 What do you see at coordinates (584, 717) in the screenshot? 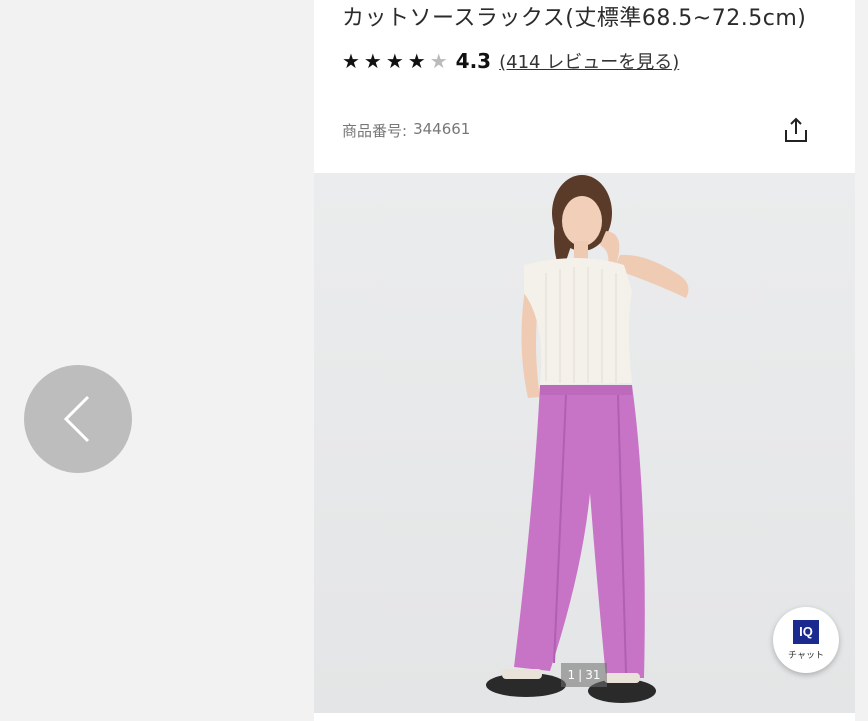
I see `bottom-strip` at bounding box center [584, 717].